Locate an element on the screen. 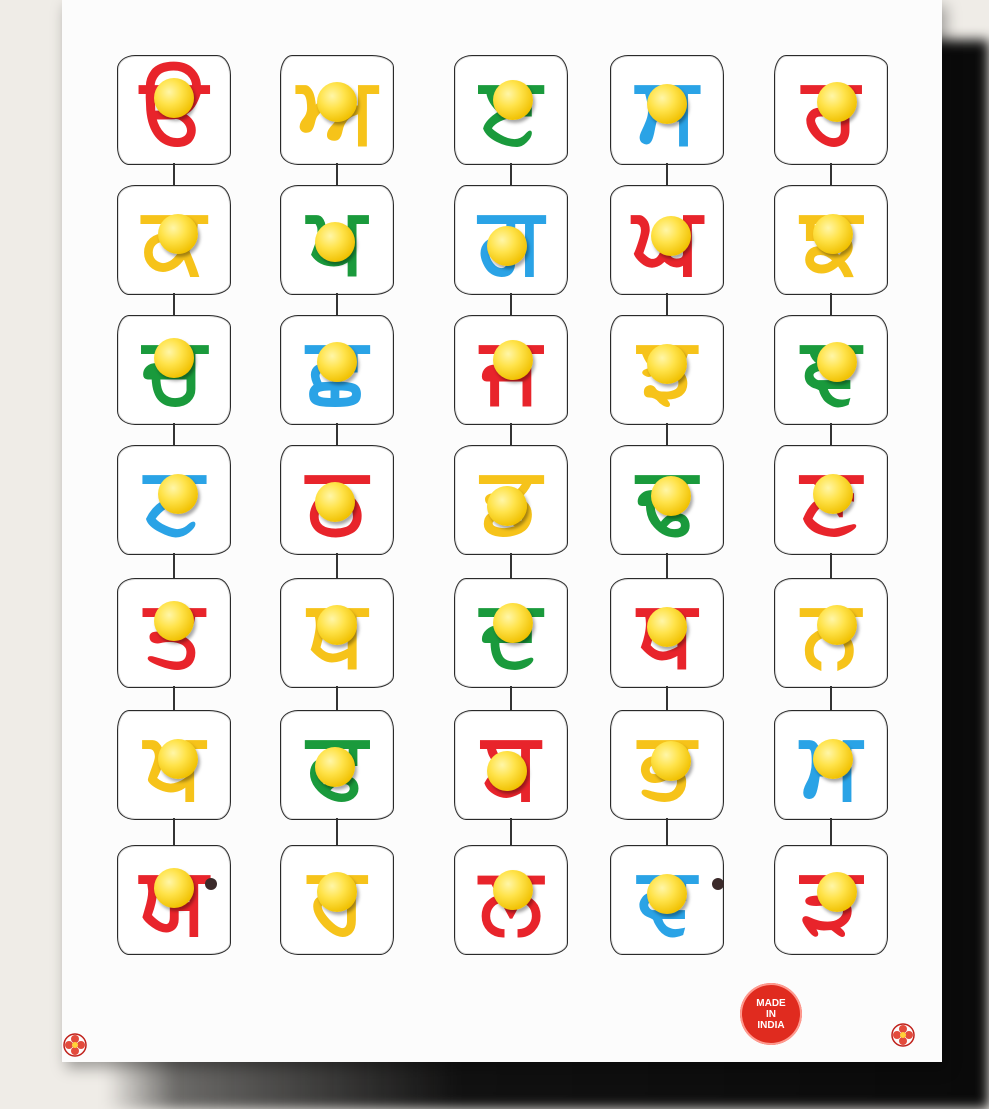  letter-piece: ੳ is located at coordinates (174, 110).